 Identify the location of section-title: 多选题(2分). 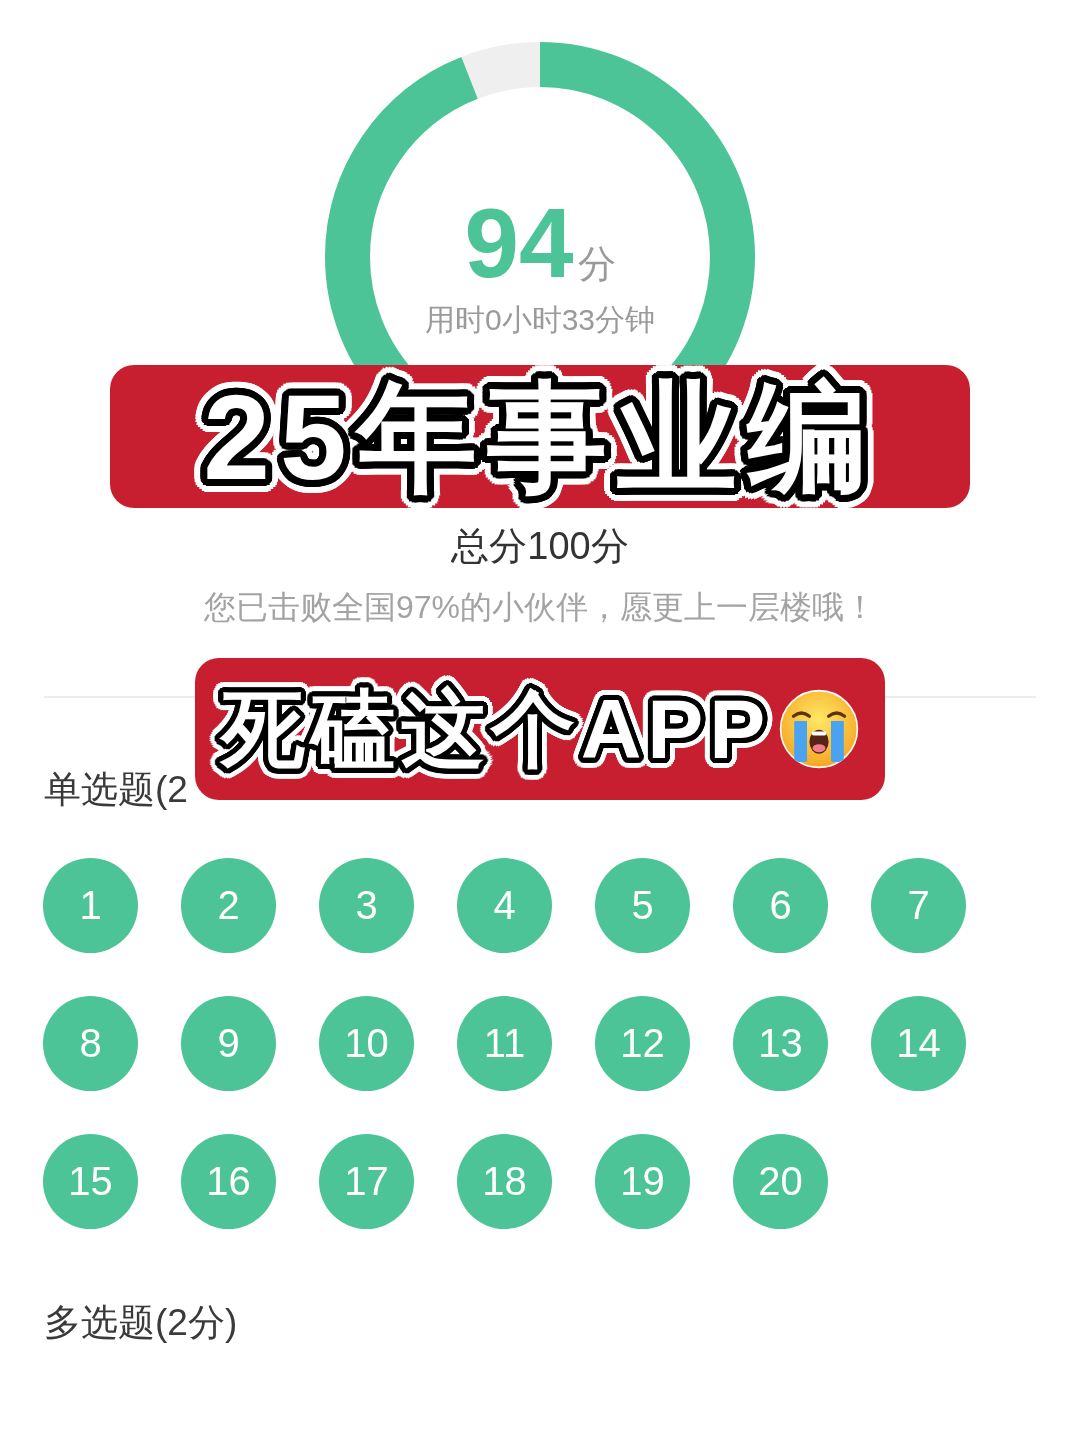
(141, 1323).